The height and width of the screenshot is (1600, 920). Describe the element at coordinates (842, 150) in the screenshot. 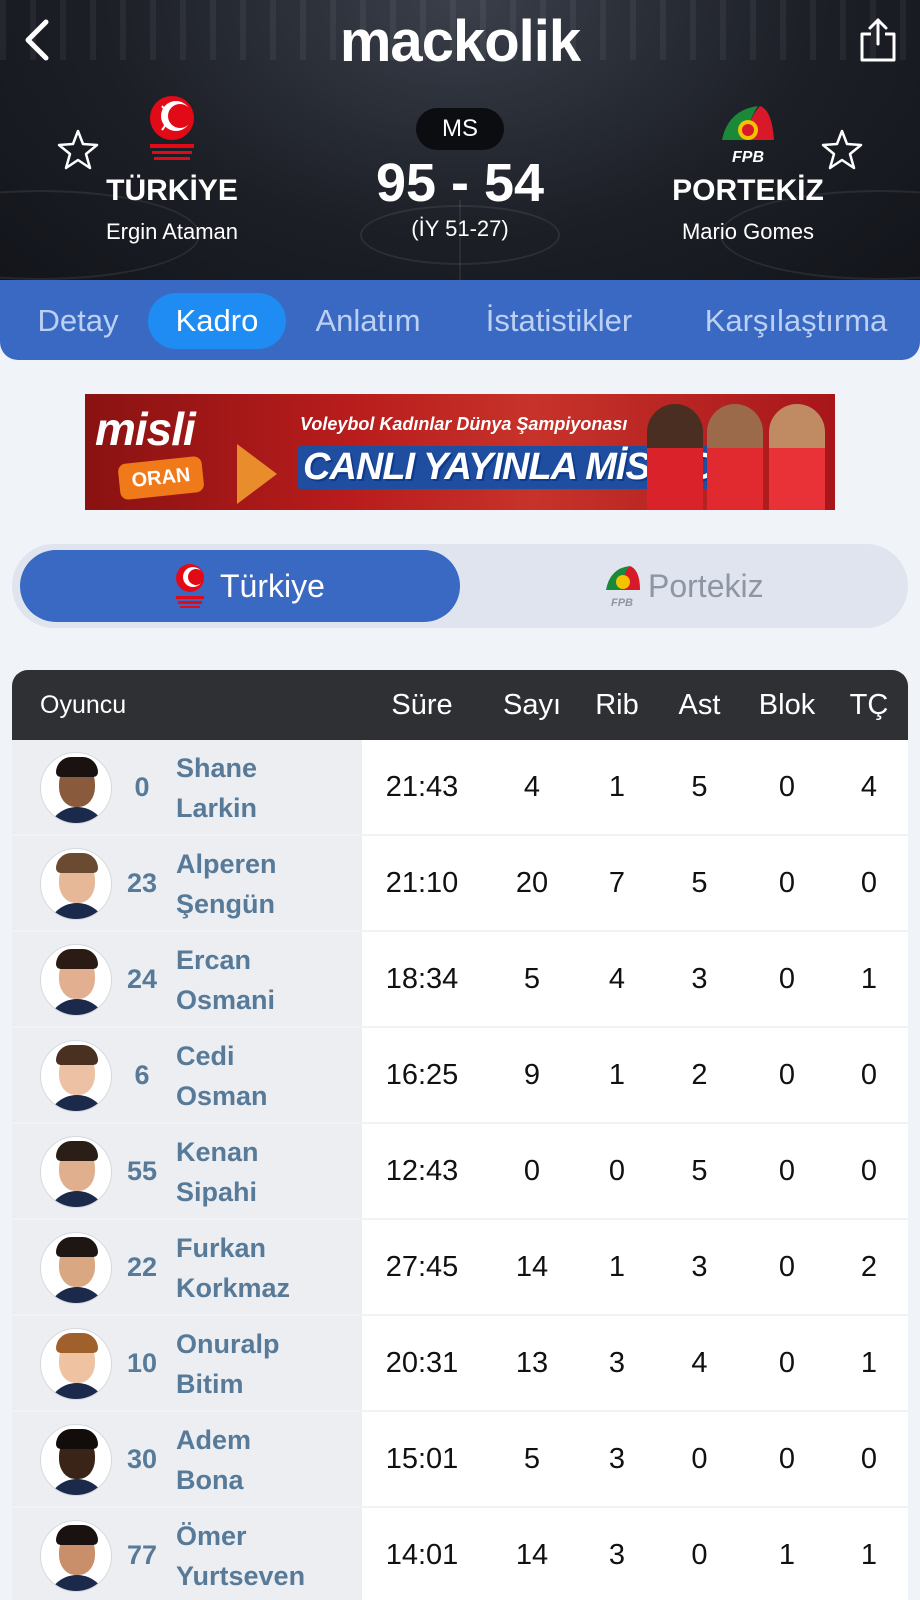

I see `favorite-away-button` at that location.